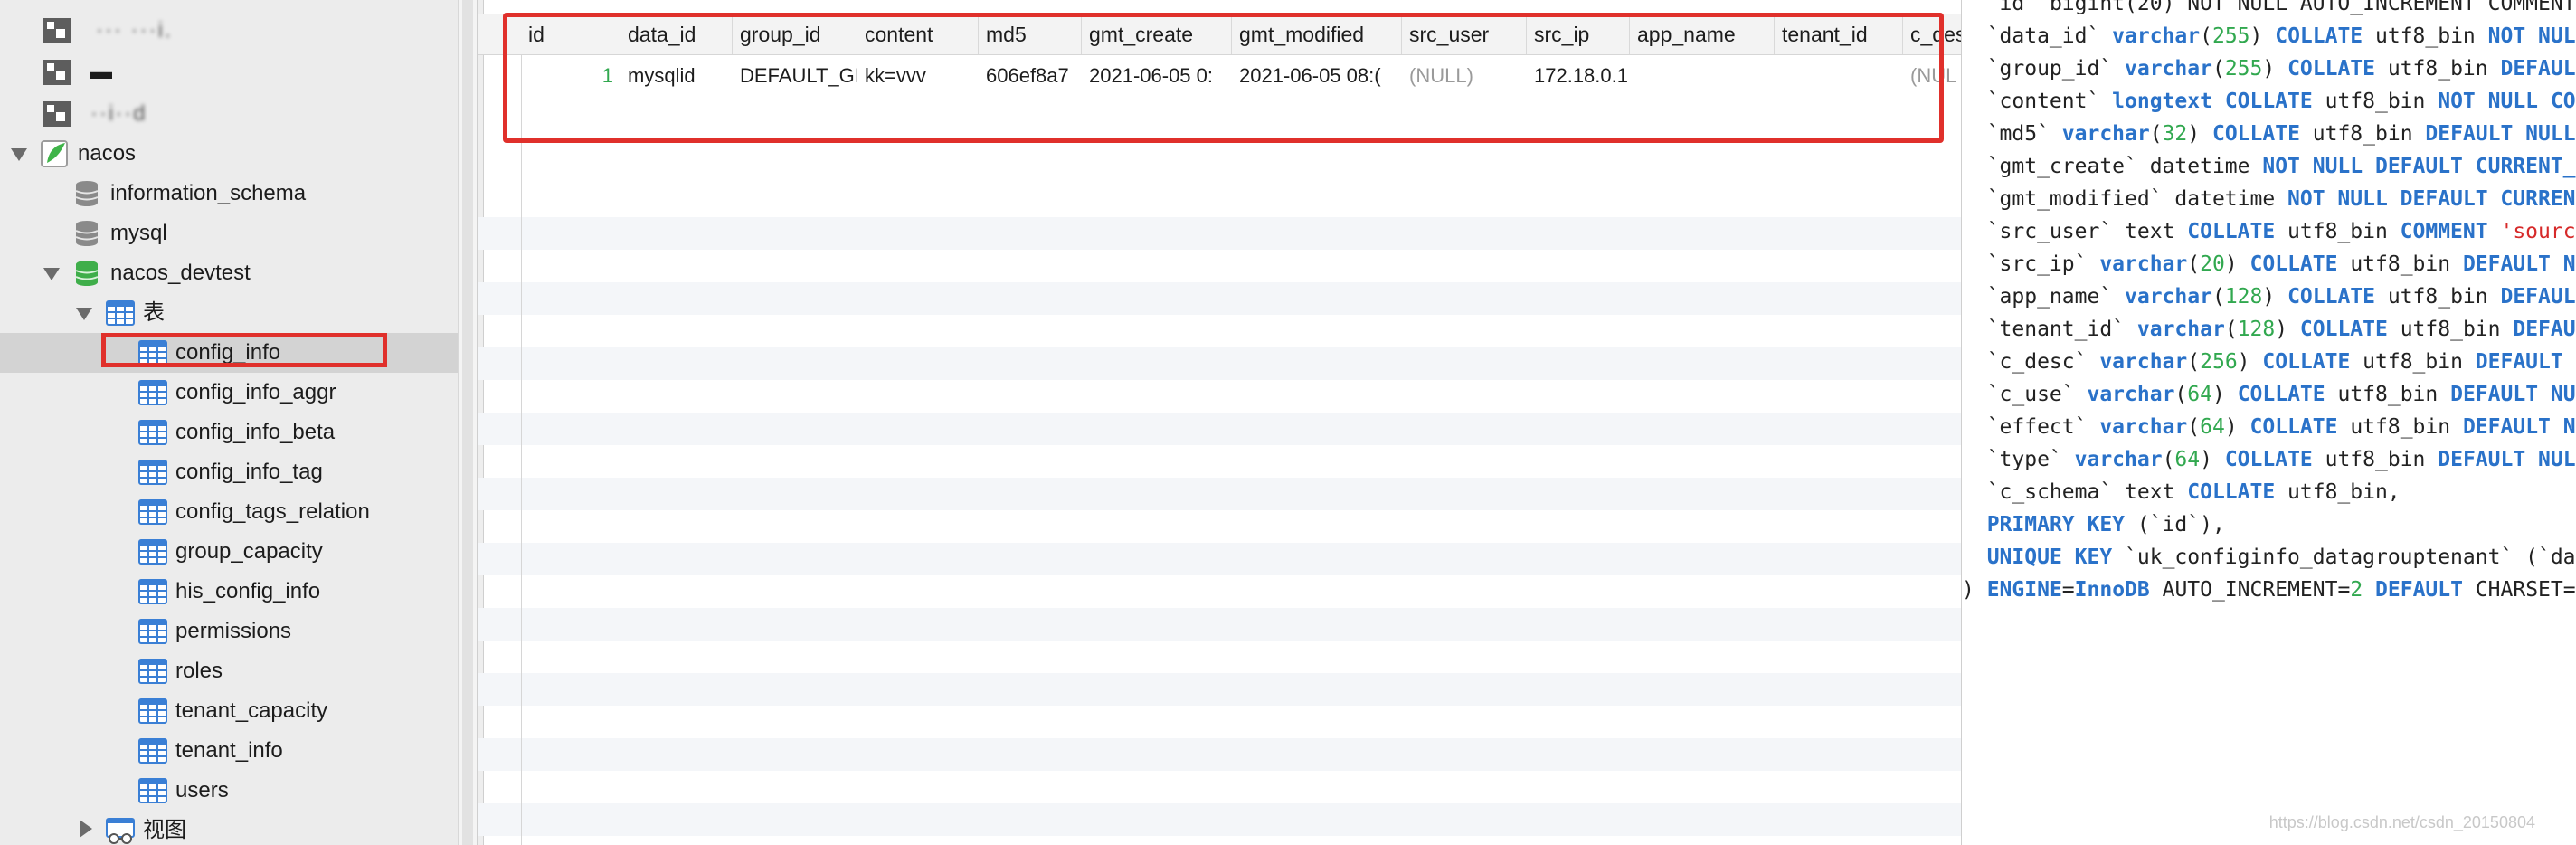 The image size is (2576, 845). Describe the element at coordinates (229, 432) in the screenshot. I see `tree-item-table: config_info_beta` at that location.